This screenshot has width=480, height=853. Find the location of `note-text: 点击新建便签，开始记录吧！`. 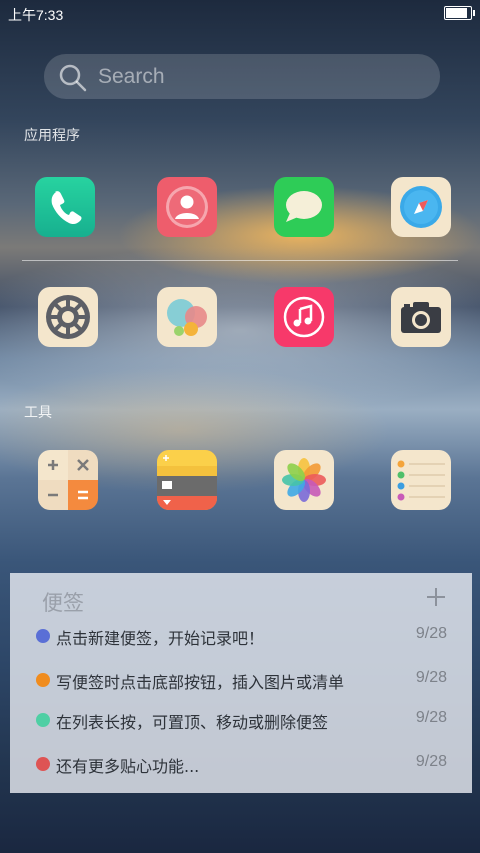

note-text: 点击新建便签，开始记录吧！ is located at coordinates (160, 638).